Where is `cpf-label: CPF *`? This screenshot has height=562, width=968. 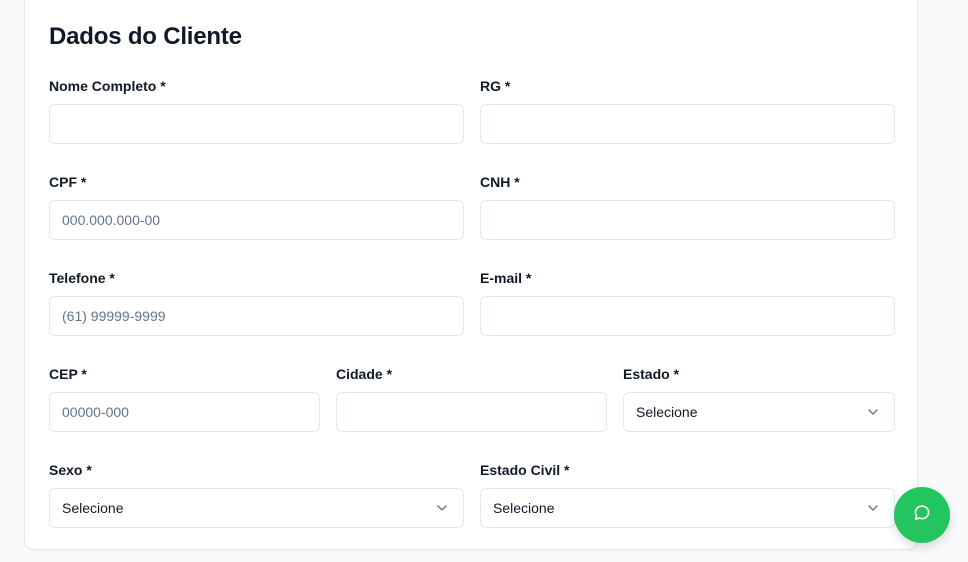 cpf-label: CPF * is located at coordinates (68, 182).